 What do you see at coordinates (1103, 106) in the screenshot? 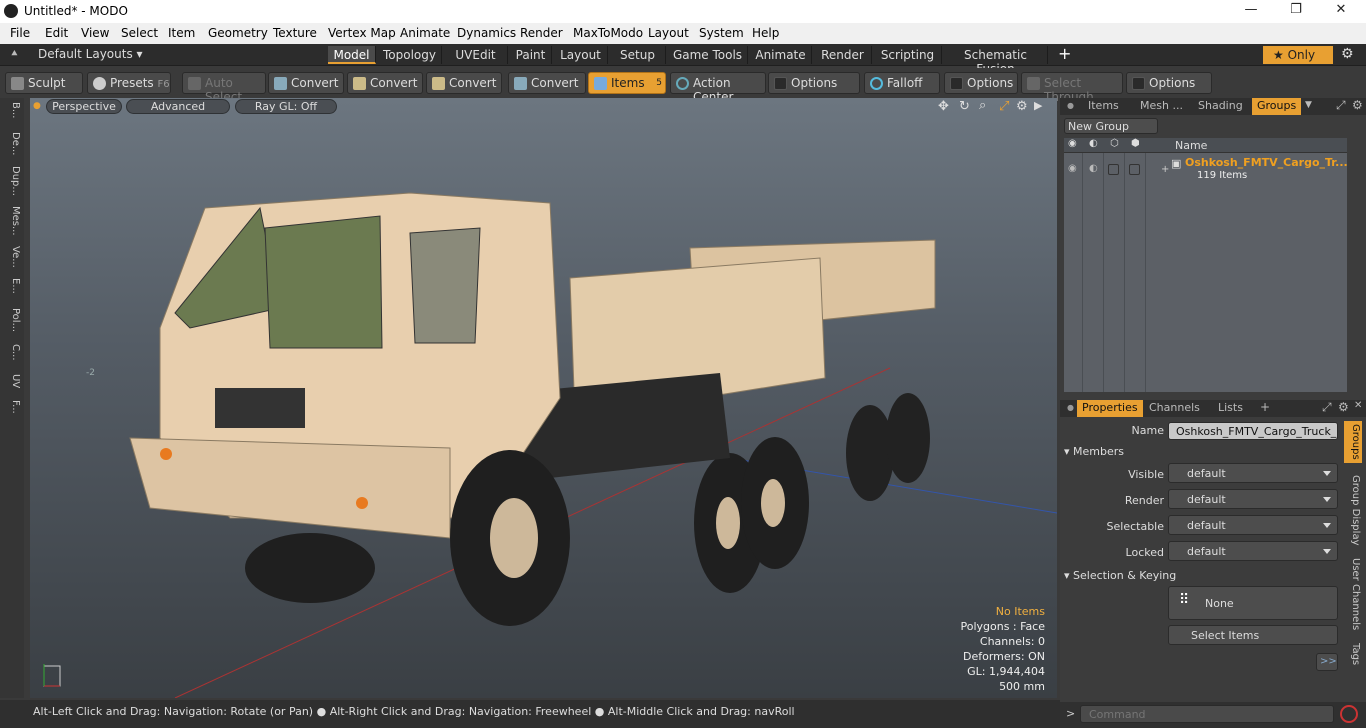
I see `tab-items: Items` at bounding box center [1103, 106].